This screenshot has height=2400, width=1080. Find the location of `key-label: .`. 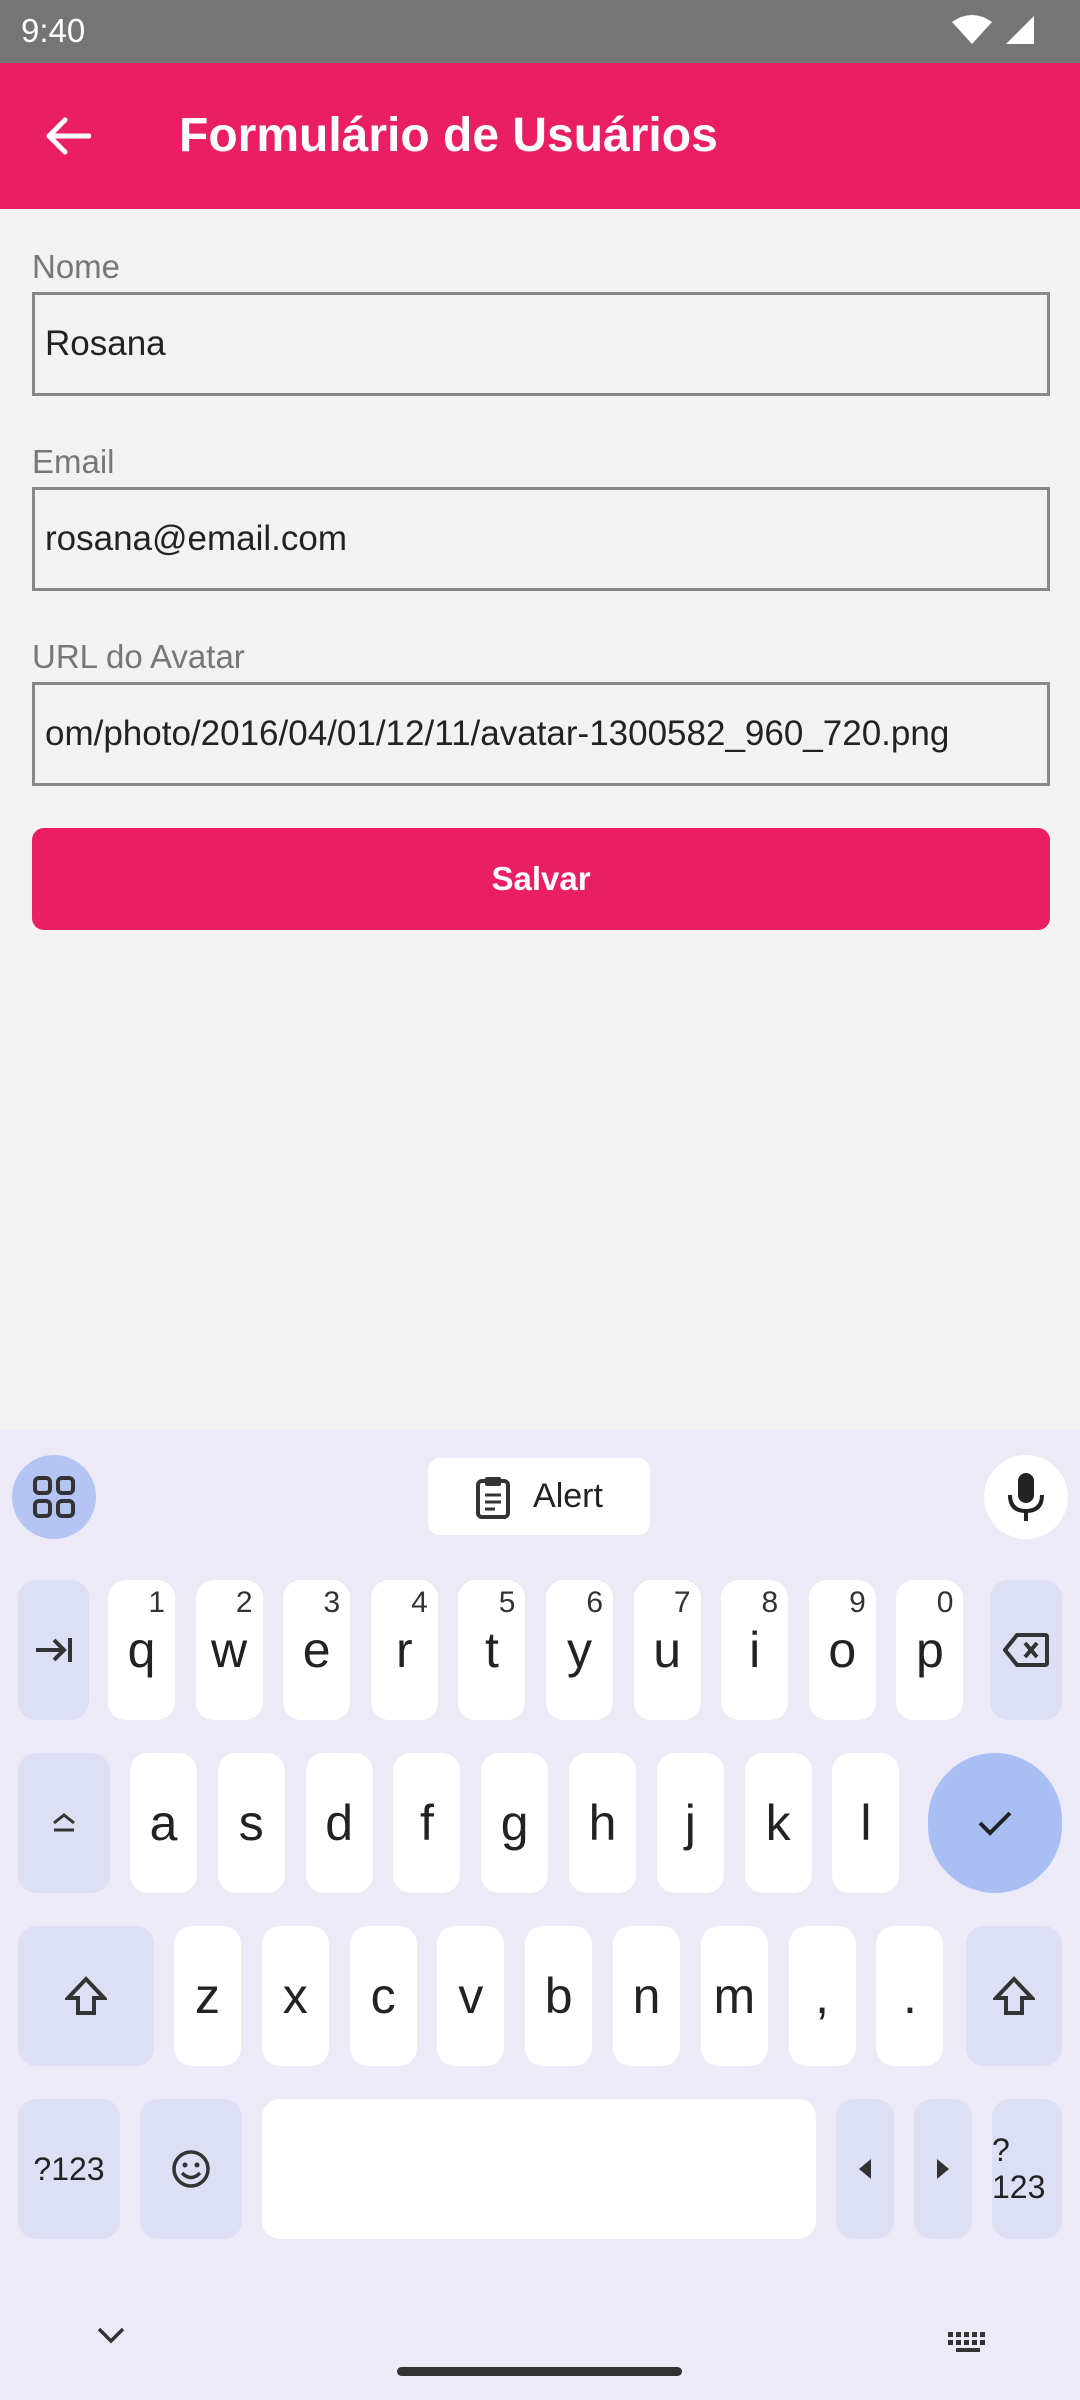

key-label: . is located at coordinates (909, 1996).